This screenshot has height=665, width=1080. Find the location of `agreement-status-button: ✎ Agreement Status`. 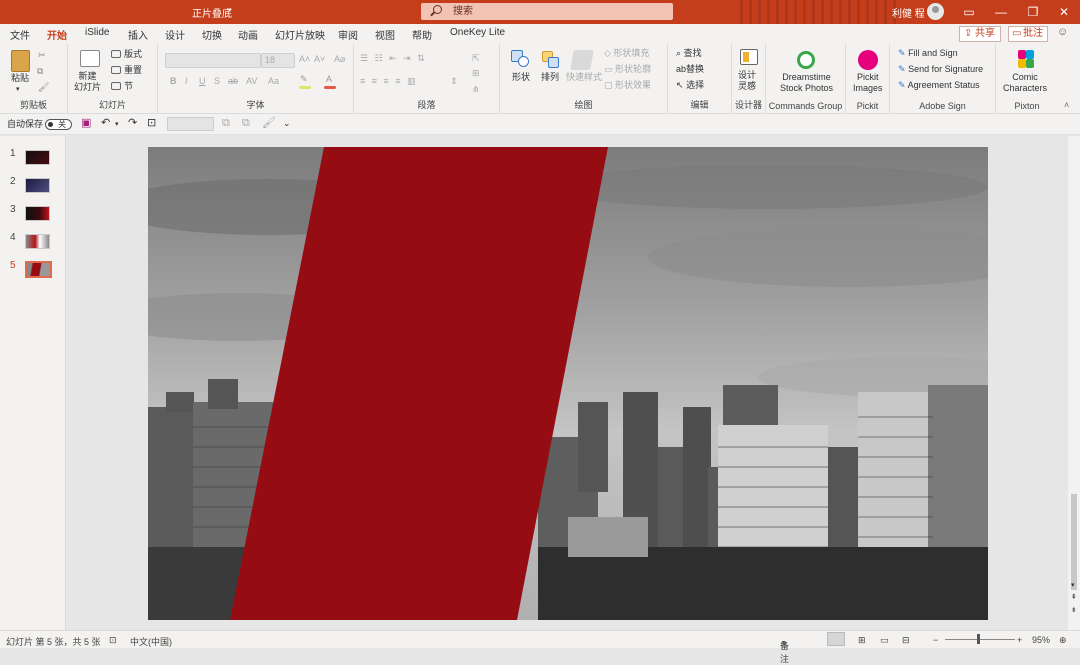

agreement-status-button: ✎ Agreement Status is located at coordinates (939, 85).